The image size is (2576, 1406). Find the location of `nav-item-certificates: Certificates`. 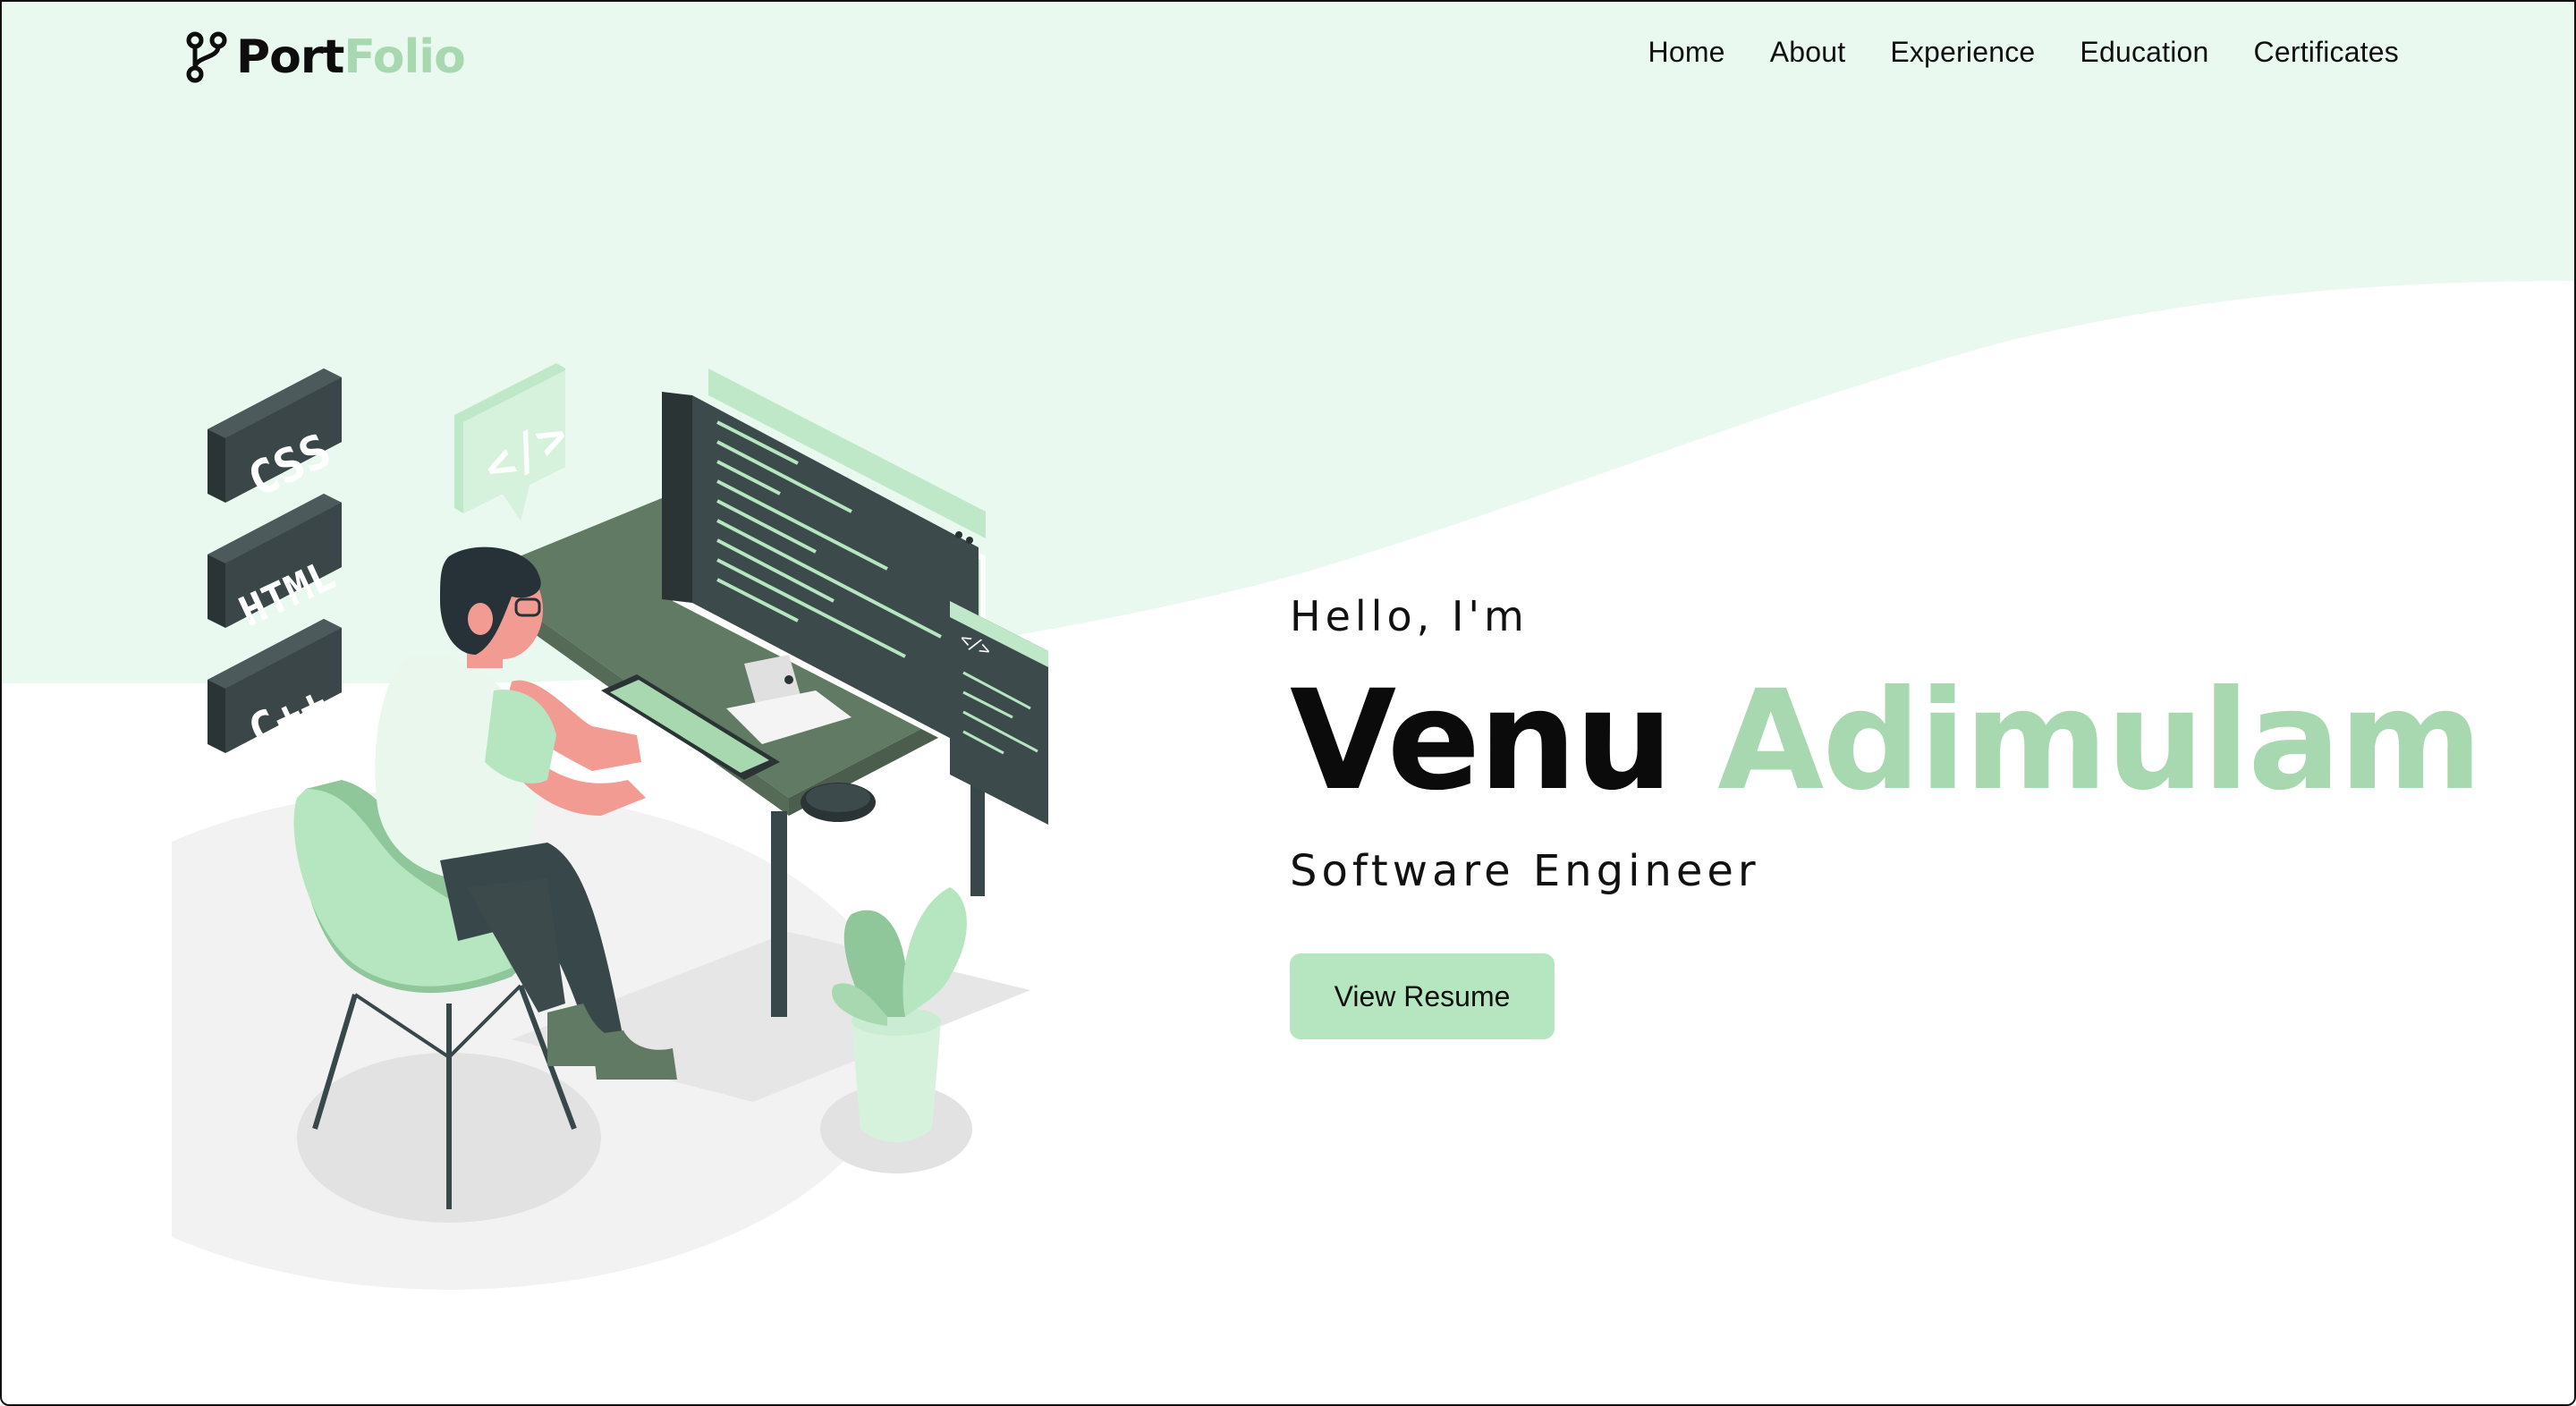

nav-item-certificates: Certificates is located at coordinates (2326, 53).